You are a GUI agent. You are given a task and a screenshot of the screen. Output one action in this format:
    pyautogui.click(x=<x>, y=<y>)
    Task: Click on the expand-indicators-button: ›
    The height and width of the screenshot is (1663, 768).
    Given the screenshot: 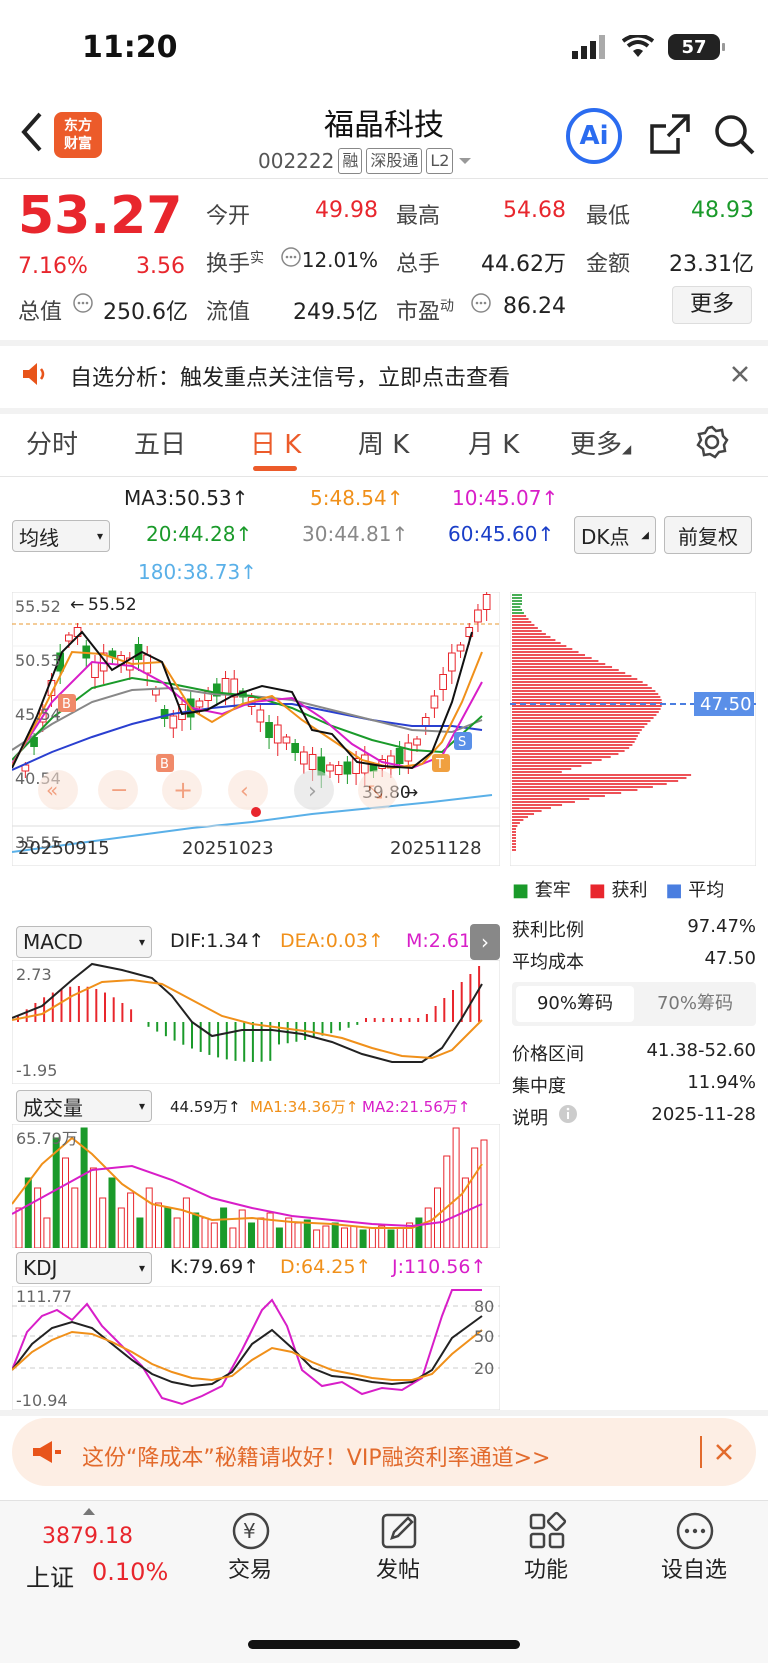 What is the action you would take?
    pyautogui.click(x=485, y=942)
    